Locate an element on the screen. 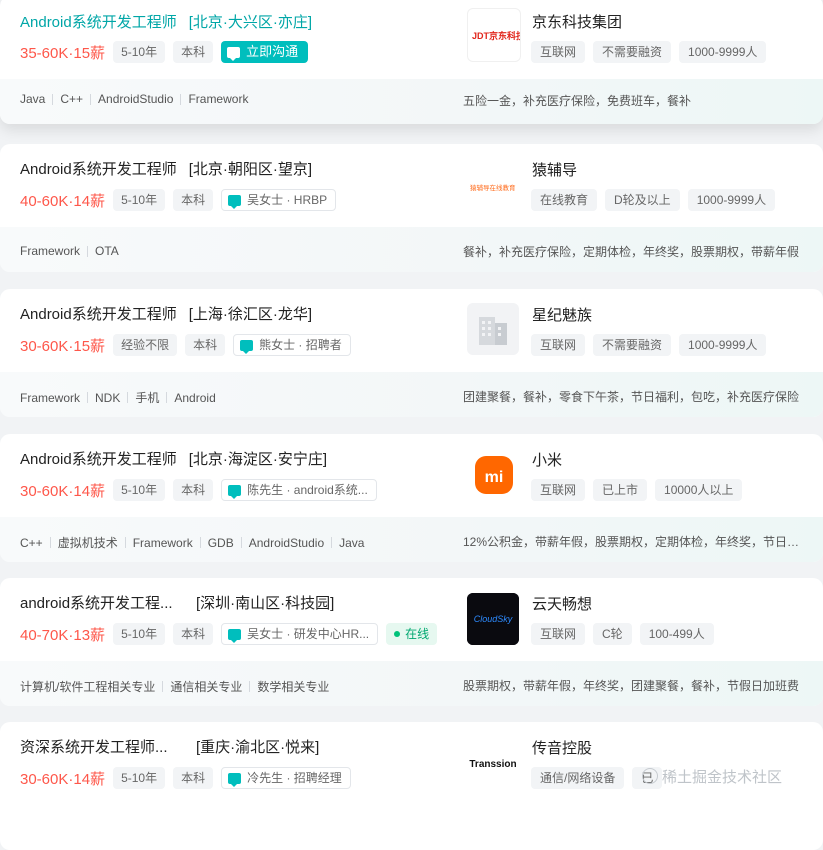 This screenshot has width=823, height=850. cloudsky-logo: CloudSky is located at coordinates (493, 619).